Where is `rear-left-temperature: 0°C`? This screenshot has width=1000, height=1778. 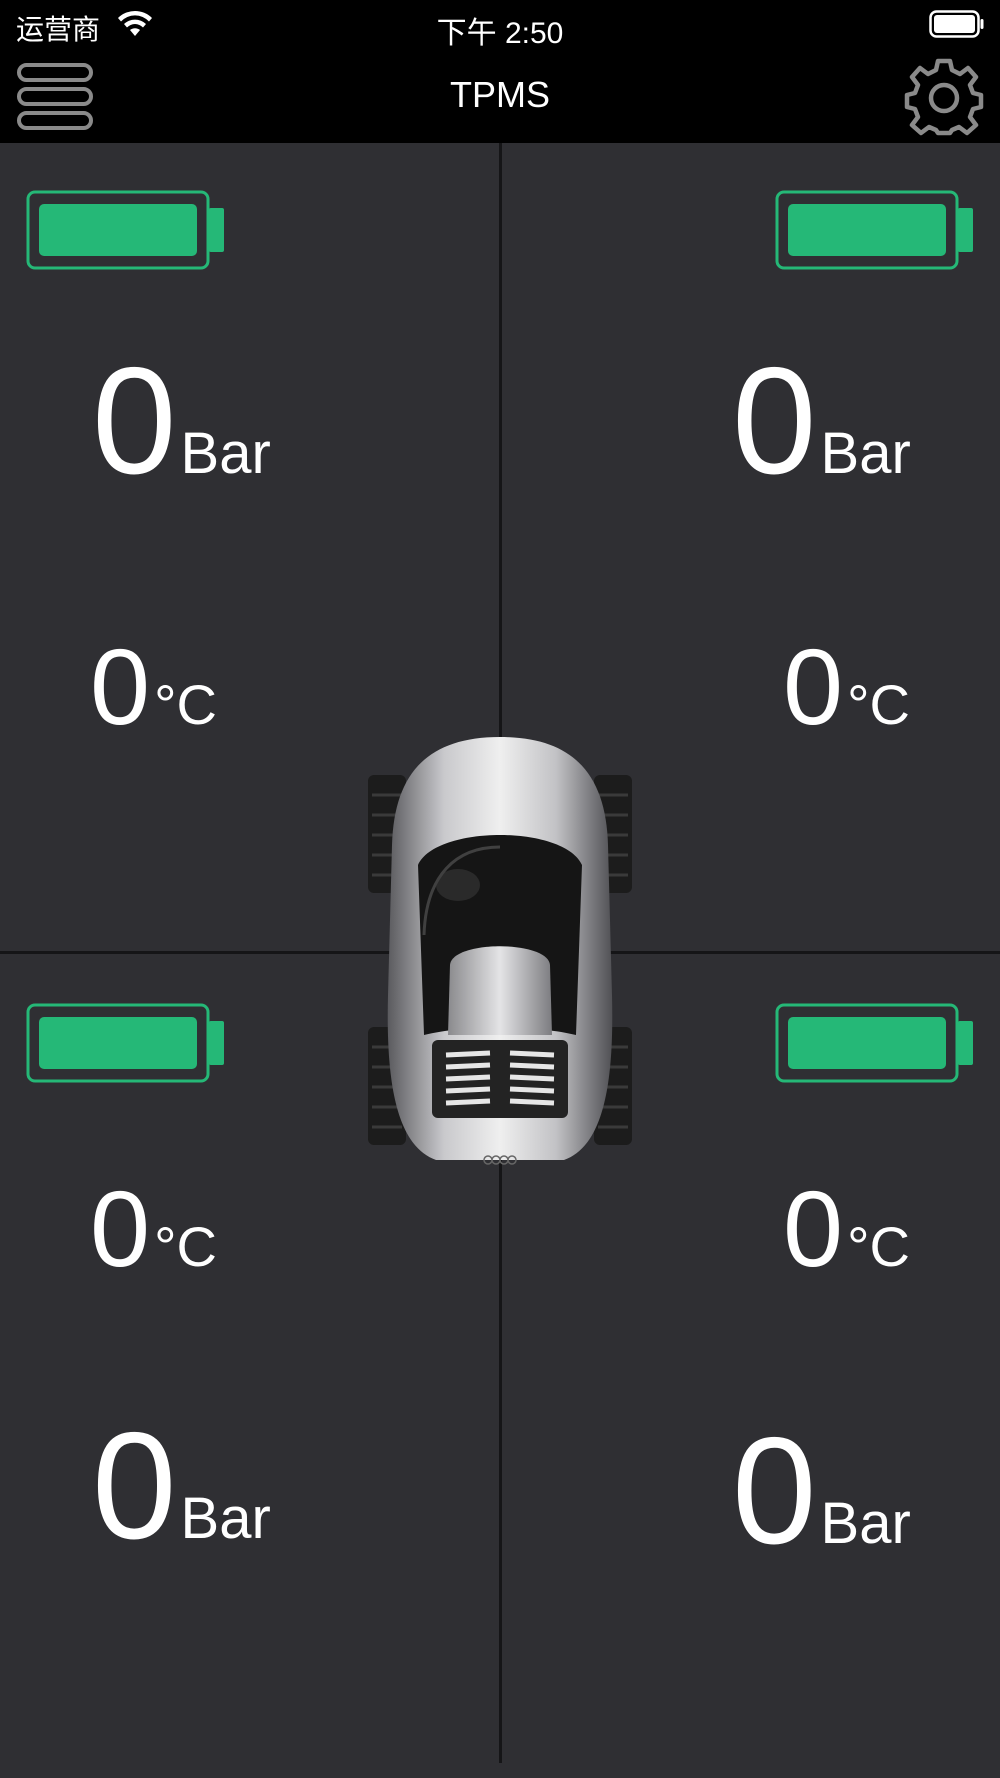
rear-left-temperature: 0°C is located at coordinates (153, 1229).